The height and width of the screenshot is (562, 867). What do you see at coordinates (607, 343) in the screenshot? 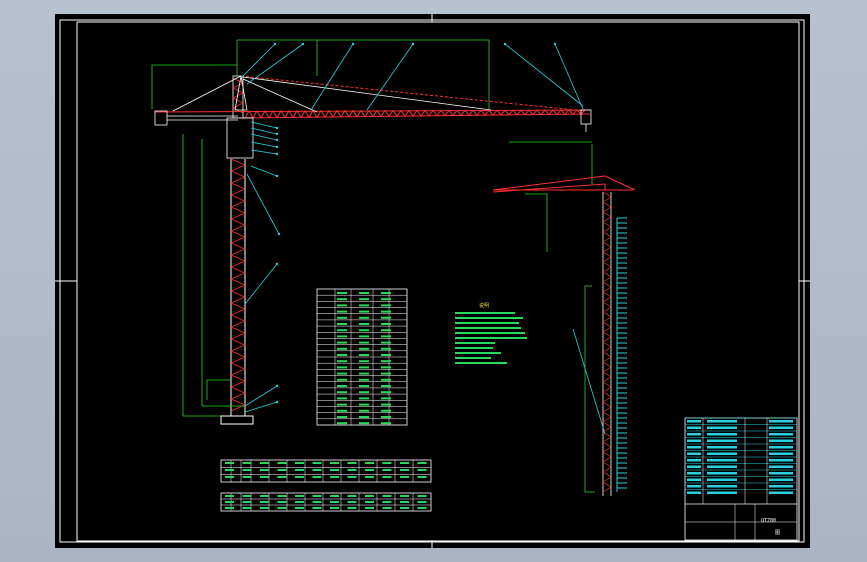
I see `side-view-mast` at bounding box center [607, 343].